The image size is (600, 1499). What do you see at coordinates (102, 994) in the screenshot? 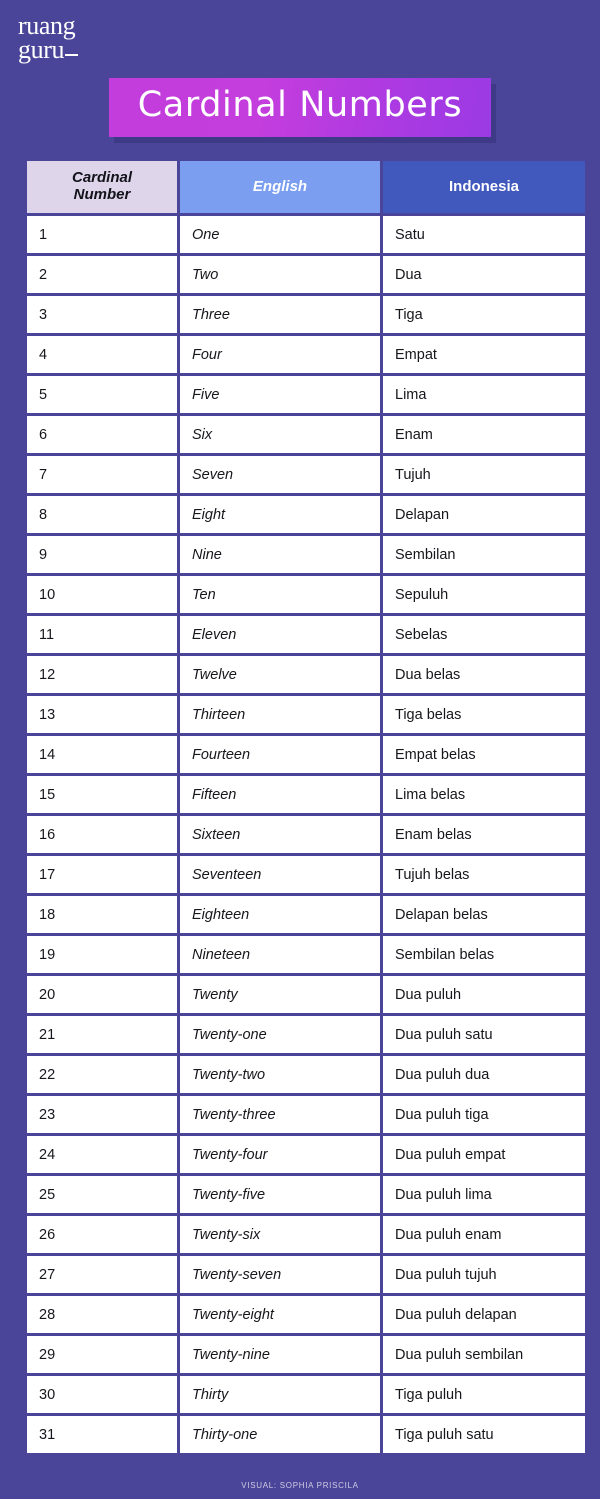
I see `cell-cardinal-number: 20` at bounding box center [102, 994].